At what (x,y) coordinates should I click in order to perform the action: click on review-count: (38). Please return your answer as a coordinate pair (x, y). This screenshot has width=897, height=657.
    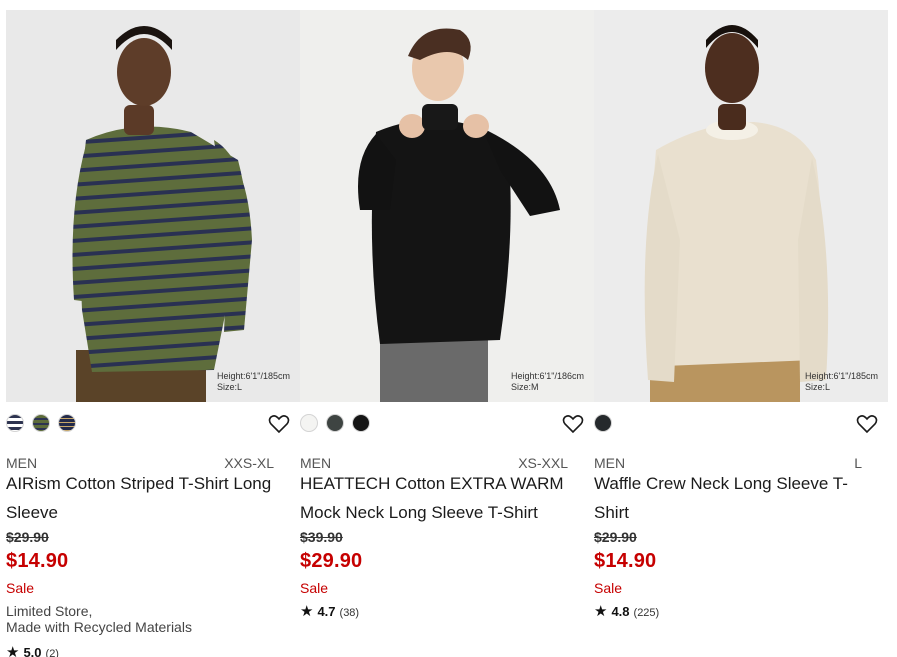
    Looking at the image, I should click on (349, 613).